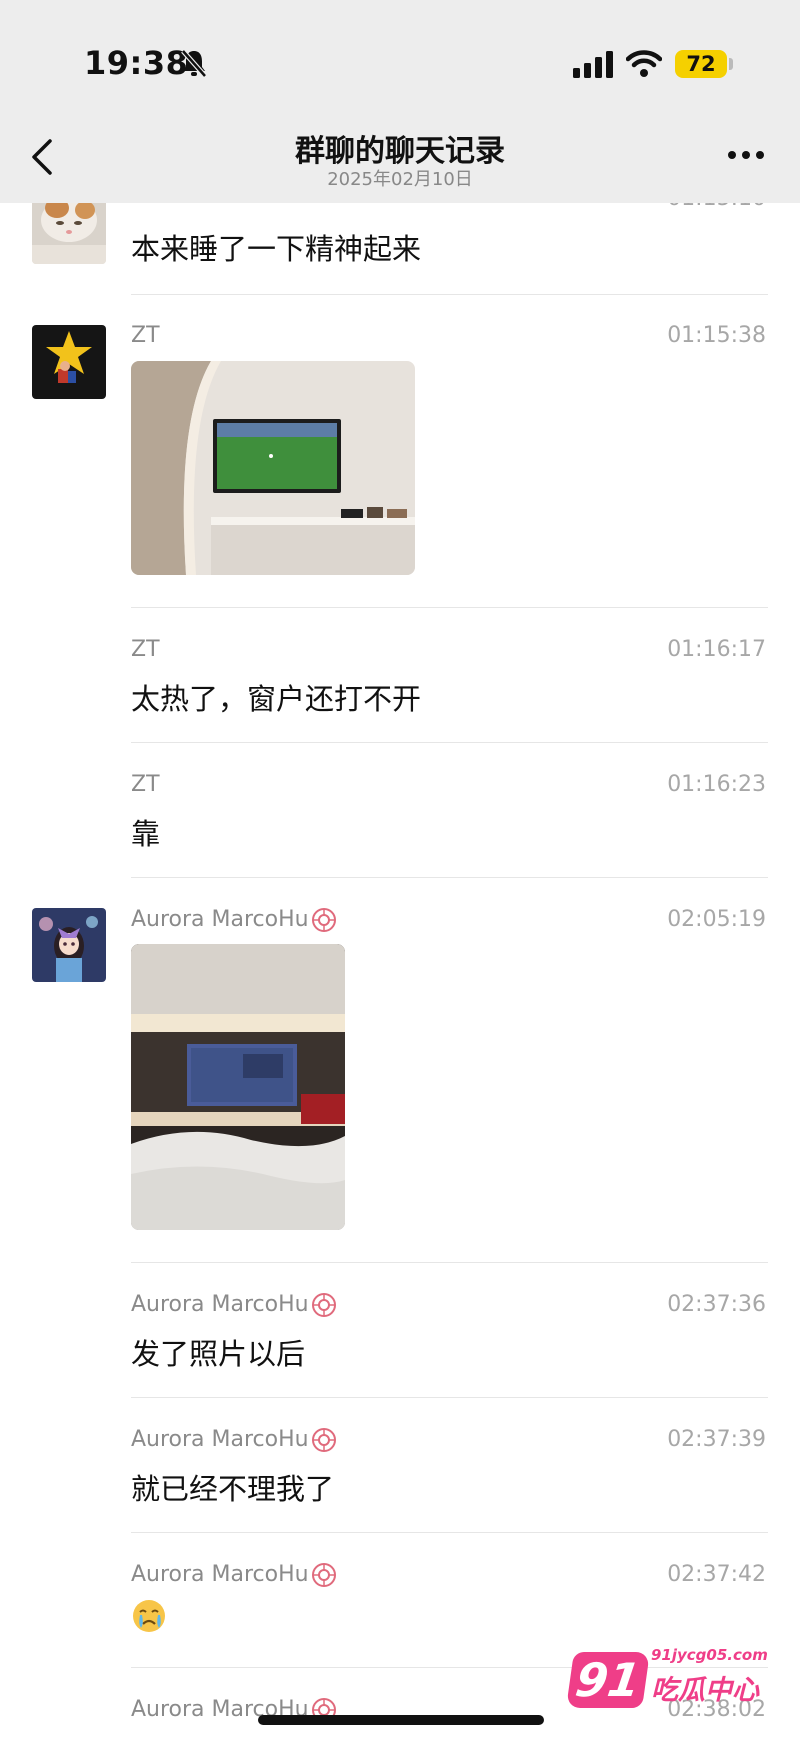 The height and width of the screenshot is (1741, 800). I want to click on status-time: 19:38, so click(136, 63).